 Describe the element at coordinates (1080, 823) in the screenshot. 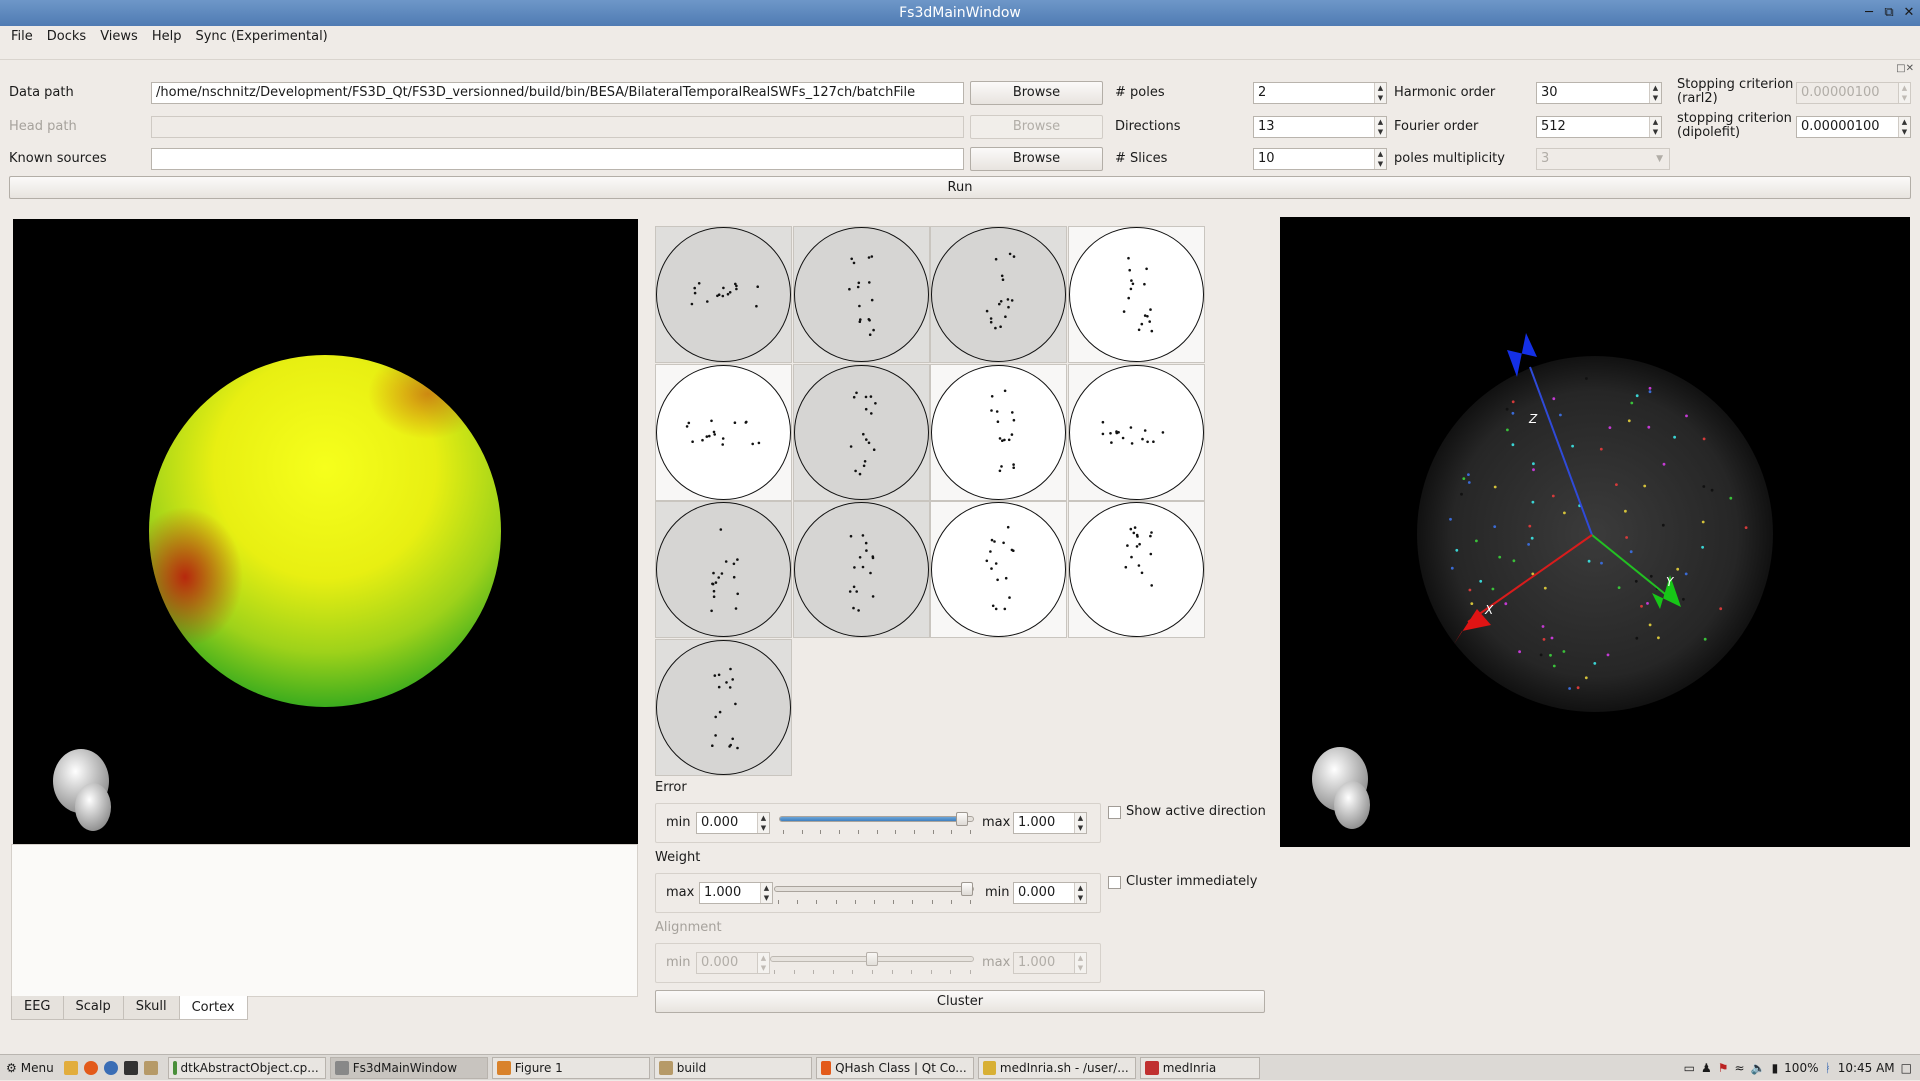

I see `error-max-spin-arrows: ▲ ▼` at that location.